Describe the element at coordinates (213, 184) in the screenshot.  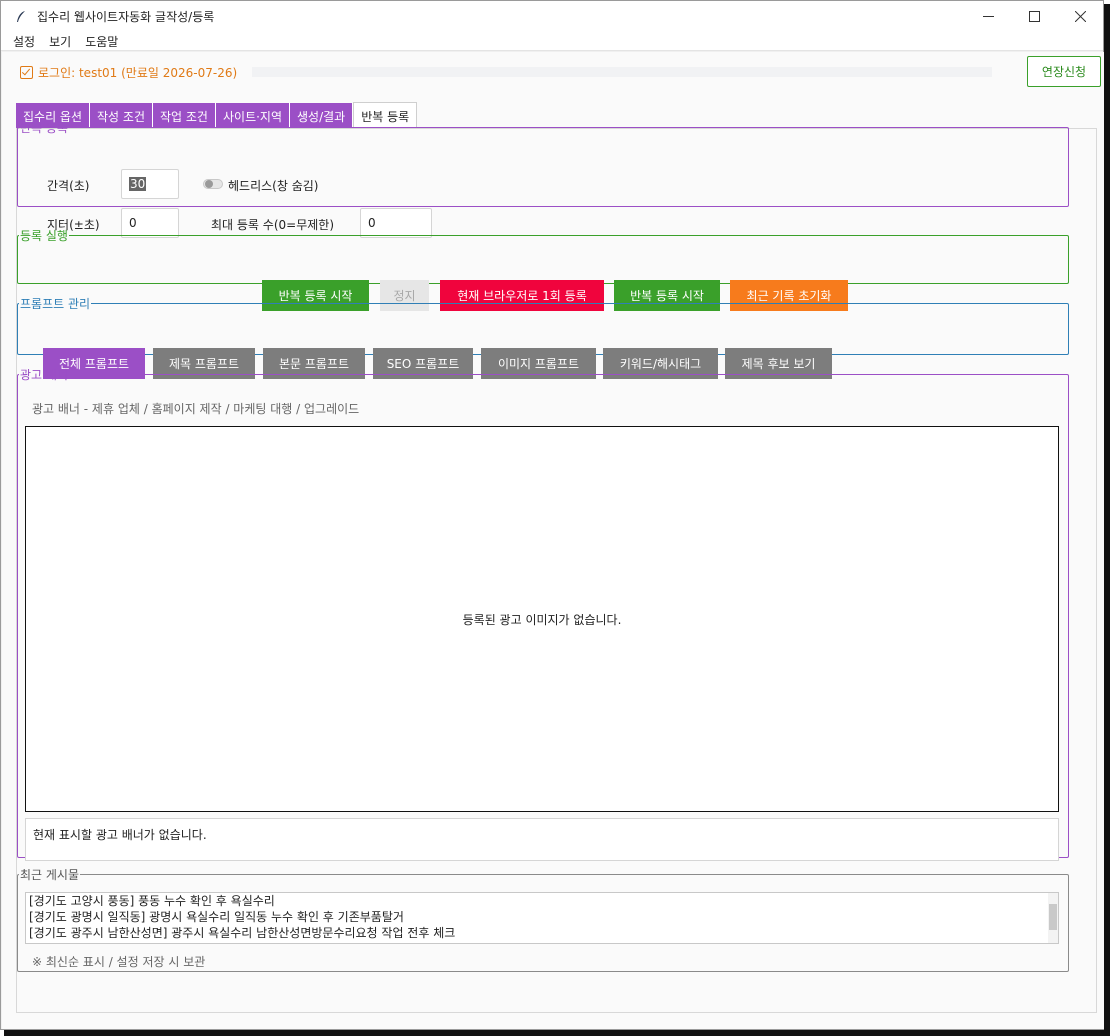
I see `headless-toggle` at that location.